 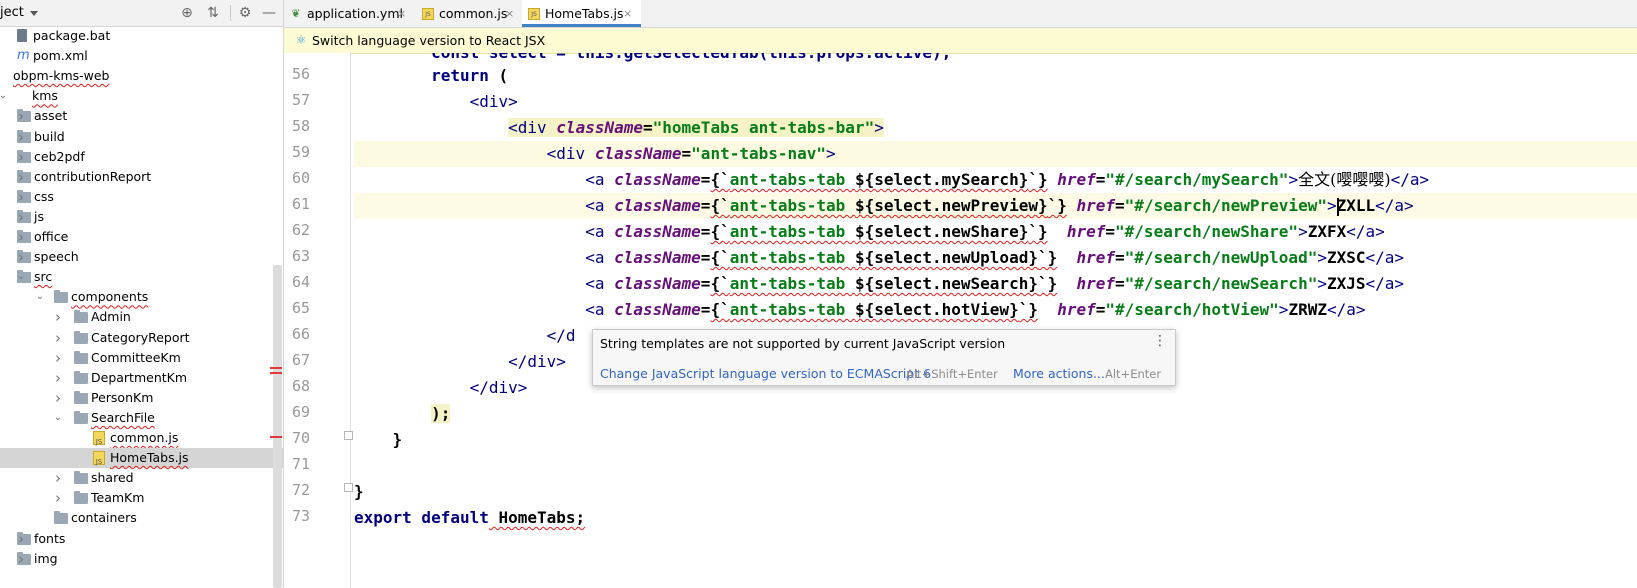 I want to click on tree-item: package.bat, so click(x=141, y=36).